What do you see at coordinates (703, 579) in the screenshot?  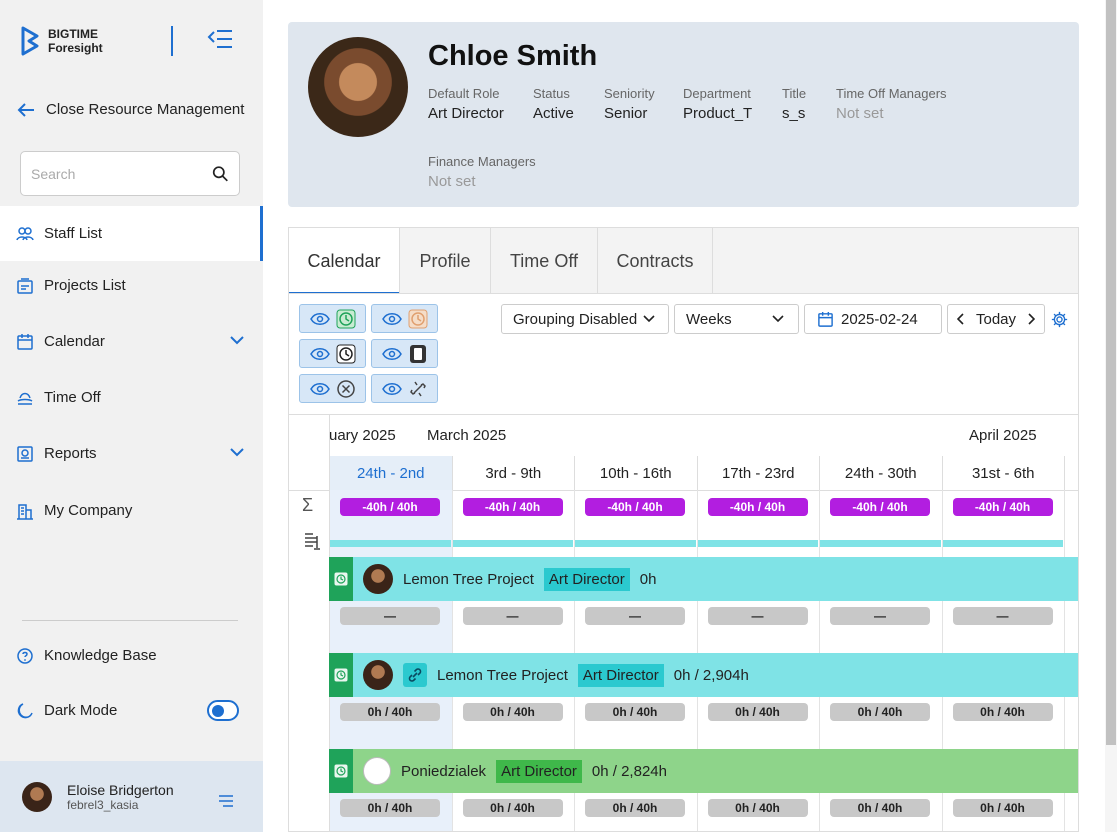 I see `project-bar: Lemon Tree Project Art Director 0h` at bounding box center [703, 579].